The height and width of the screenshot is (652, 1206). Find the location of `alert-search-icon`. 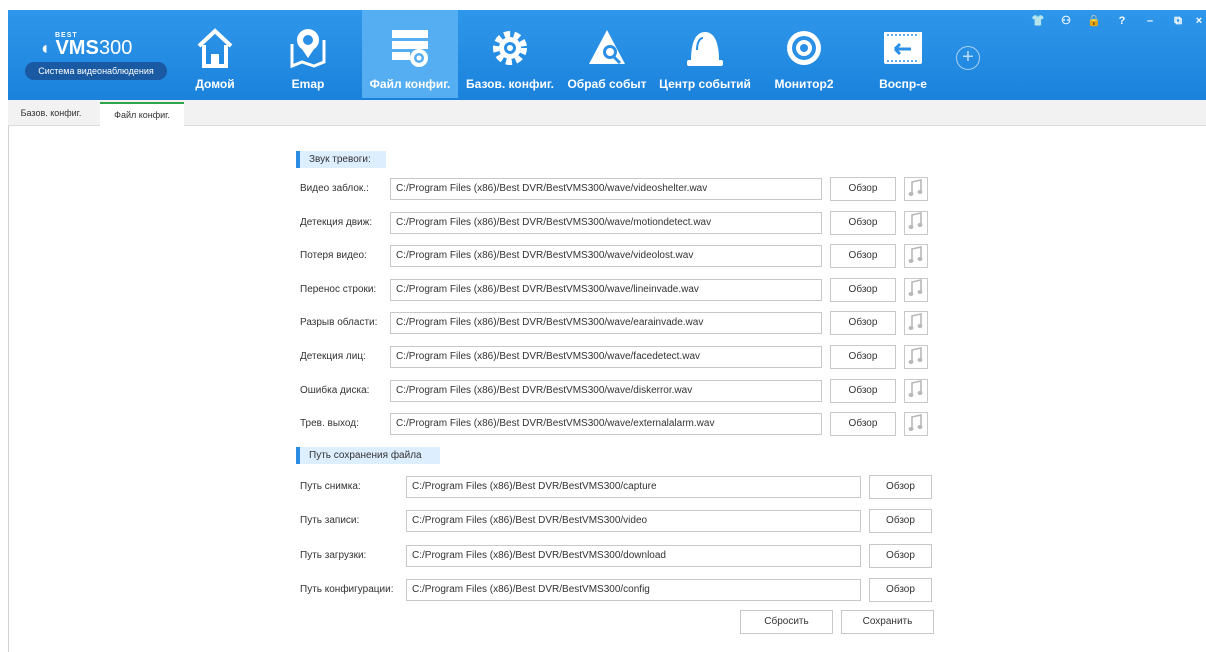

alert-search-icon is located at coordinates (607, 48).